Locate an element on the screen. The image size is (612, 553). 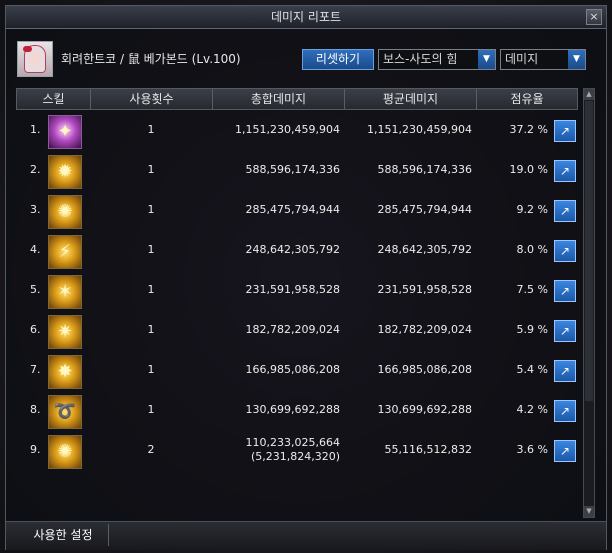
row-index: 7. is located at coordinates (35, 369).